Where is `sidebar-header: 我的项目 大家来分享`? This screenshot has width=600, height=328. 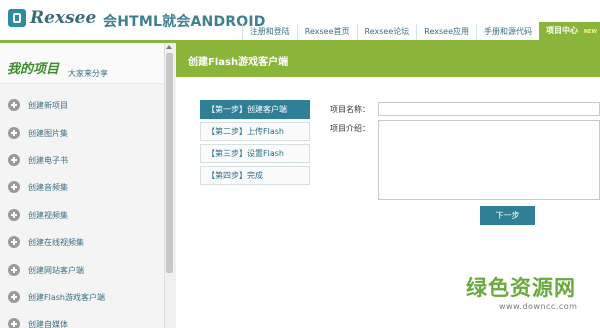
sidebar-header: 我的项目 大家来分享 is located at coordinates (82, 63).